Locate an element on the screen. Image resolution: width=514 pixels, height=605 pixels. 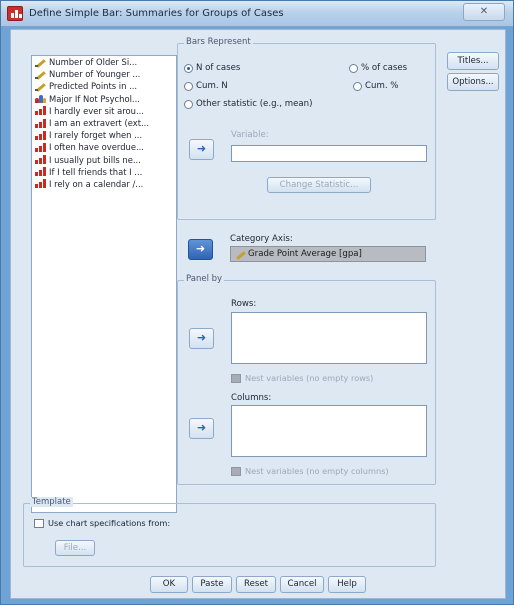
nest-rows-checkbox: Nest variables (no empty rows) is located at coordinates (302, 378).